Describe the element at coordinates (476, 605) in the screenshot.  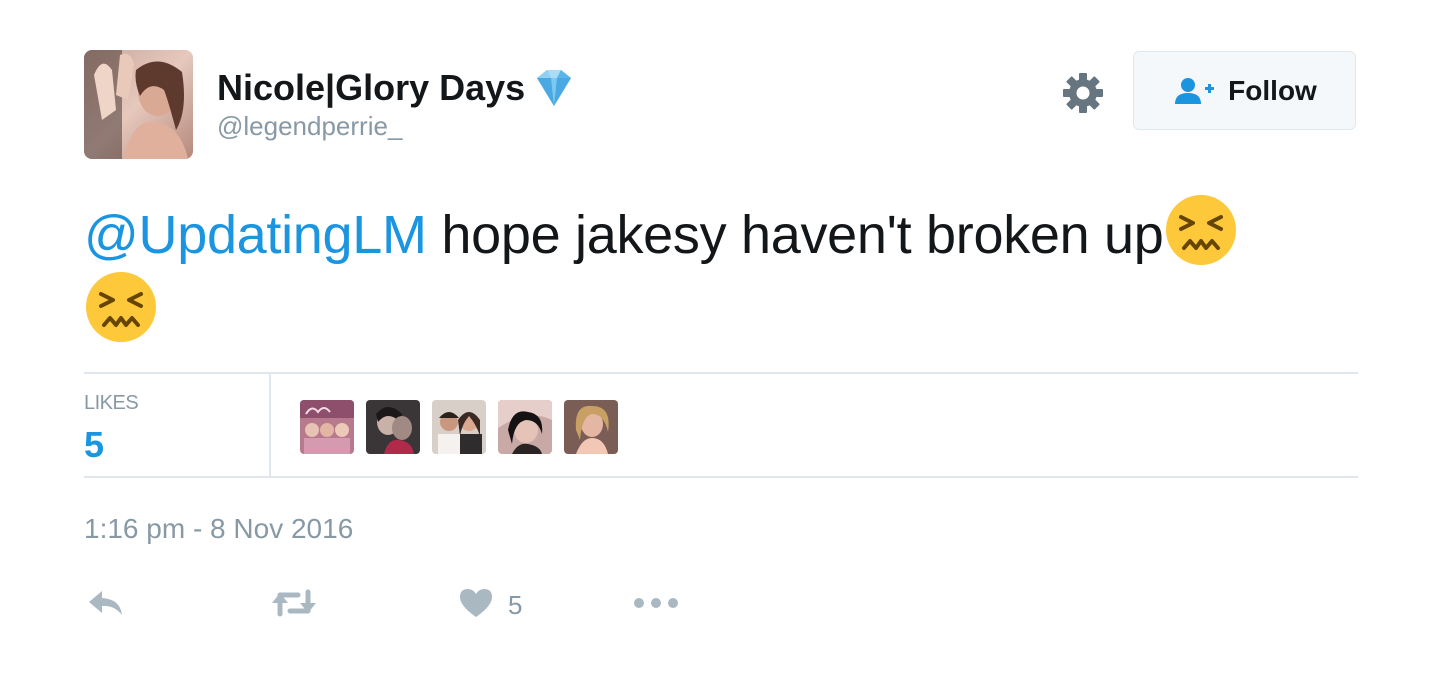
I see `heart-icon` at that location.